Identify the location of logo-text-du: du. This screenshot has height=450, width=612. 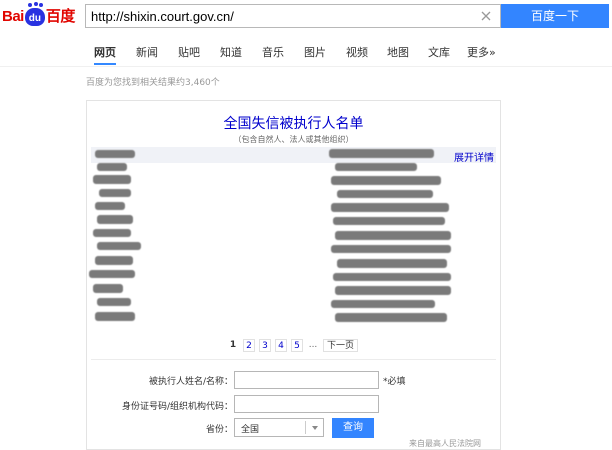
(34, 18).